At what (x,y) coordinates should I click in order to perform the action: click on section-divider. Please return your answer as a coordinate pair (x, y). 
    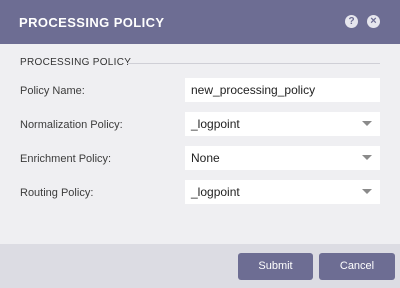
    Looking at the image, I should click on (253, 63).